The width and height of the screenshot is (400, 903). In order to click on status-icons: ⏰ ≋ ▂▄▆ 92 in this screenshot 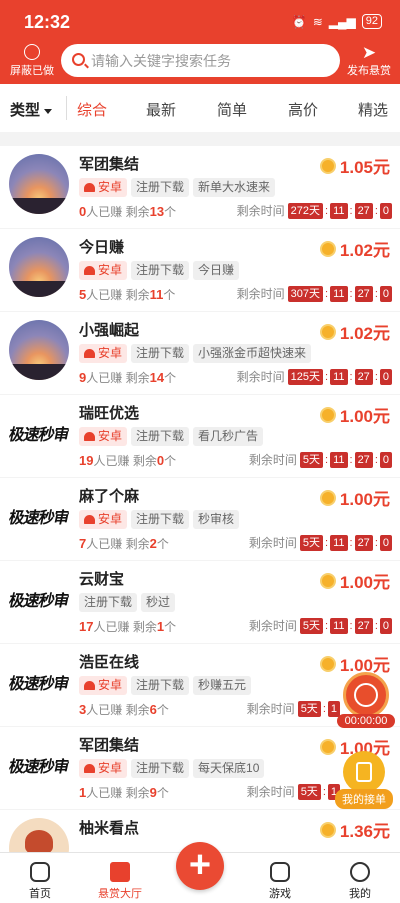, I will do `click(337, 21)`.